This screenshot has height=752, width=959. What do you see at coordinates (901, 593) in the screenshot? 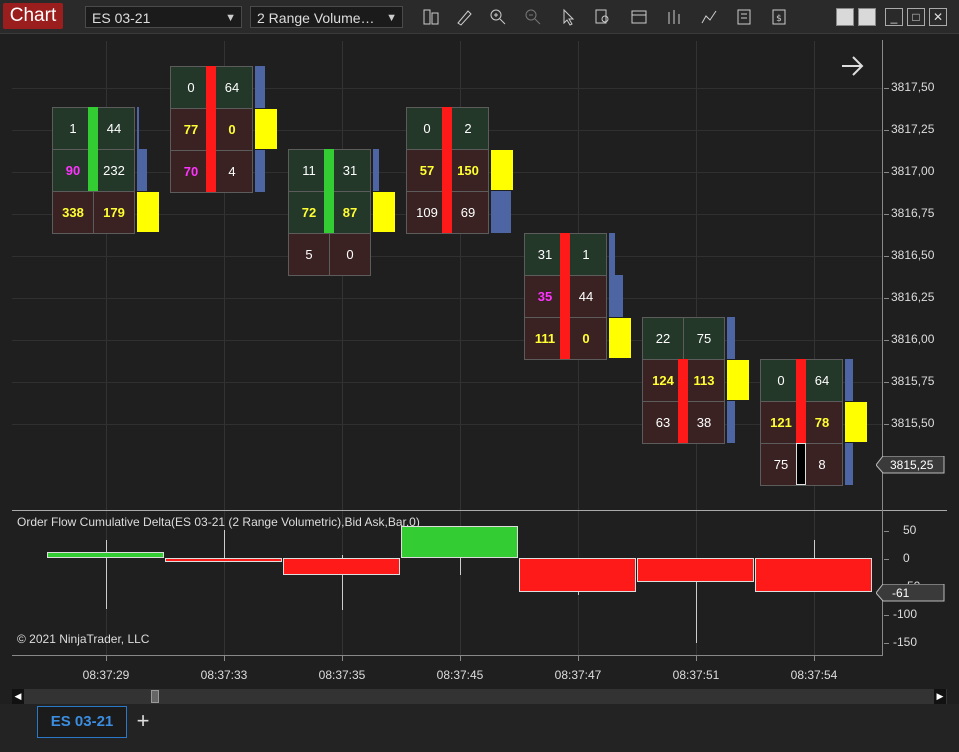
I see `current-delta-label: -61` at bounding box center [901, 593].